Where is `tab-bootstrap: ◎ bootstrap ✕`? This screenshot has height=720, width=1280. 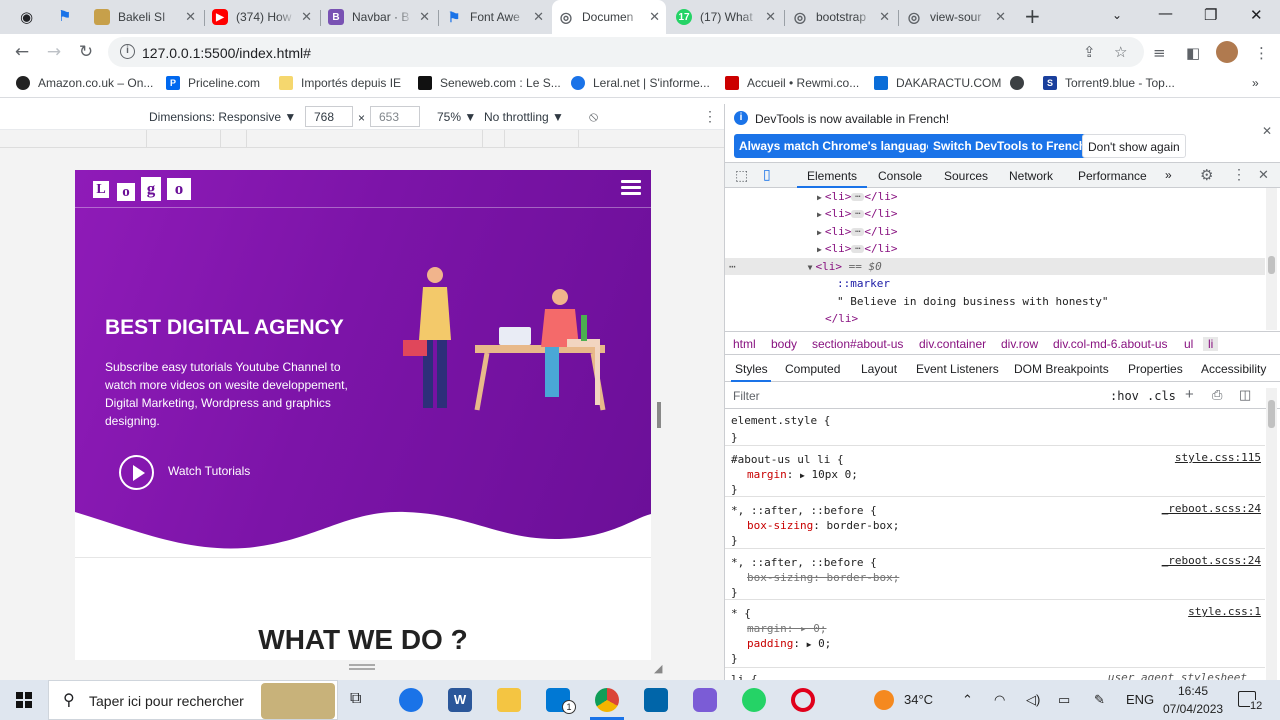 tab-bootstrap: ◎ bootstrap ✕ is located at coordinates (841, 17).